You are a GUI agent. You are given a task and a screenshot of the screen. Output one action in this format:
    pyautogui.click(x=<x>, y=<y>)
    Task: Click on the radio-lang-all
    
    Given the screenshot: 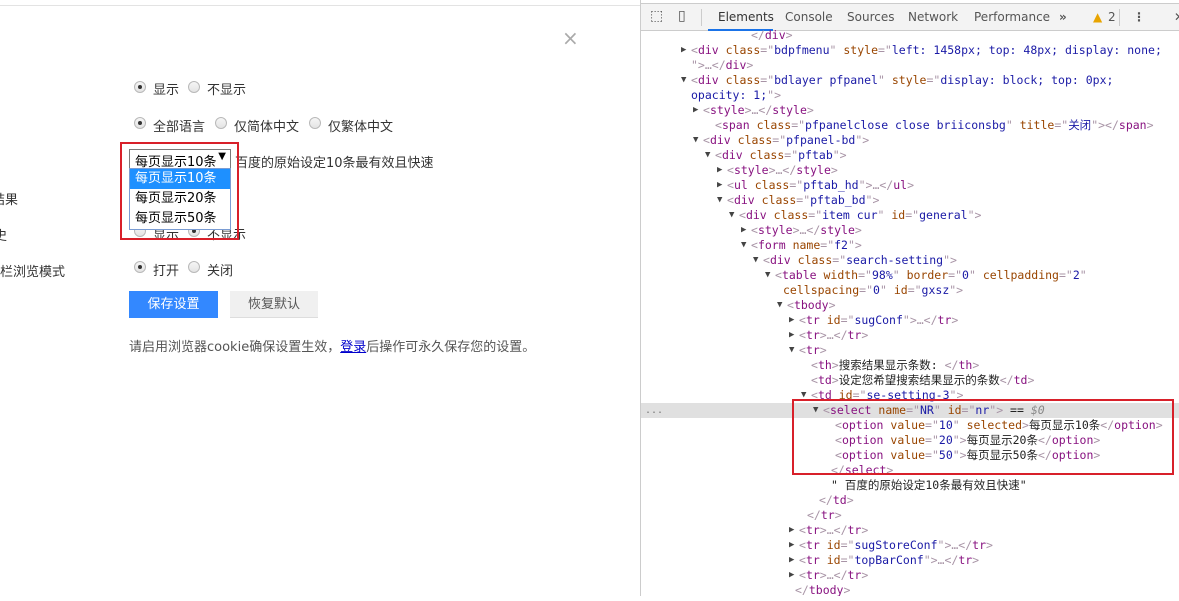 What is the action you would take?
    pyautogui.click(x=140, y=123)
    